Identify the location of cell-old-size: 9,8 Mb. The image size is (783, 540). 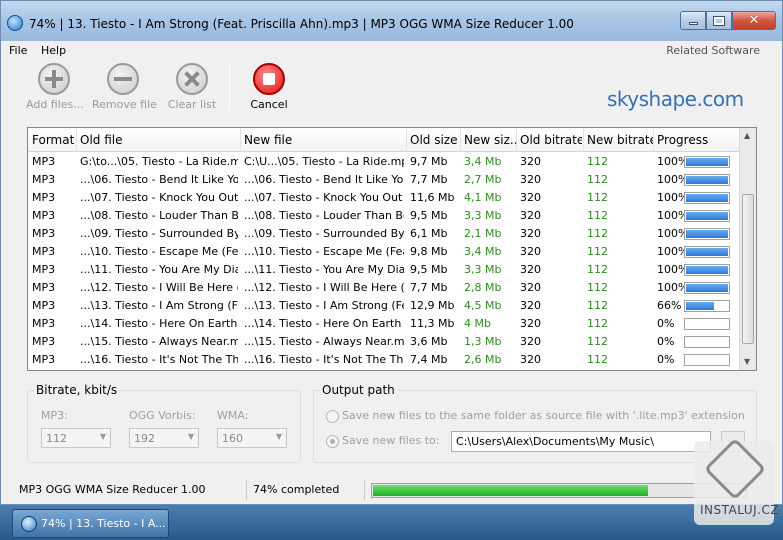
(429, 251).